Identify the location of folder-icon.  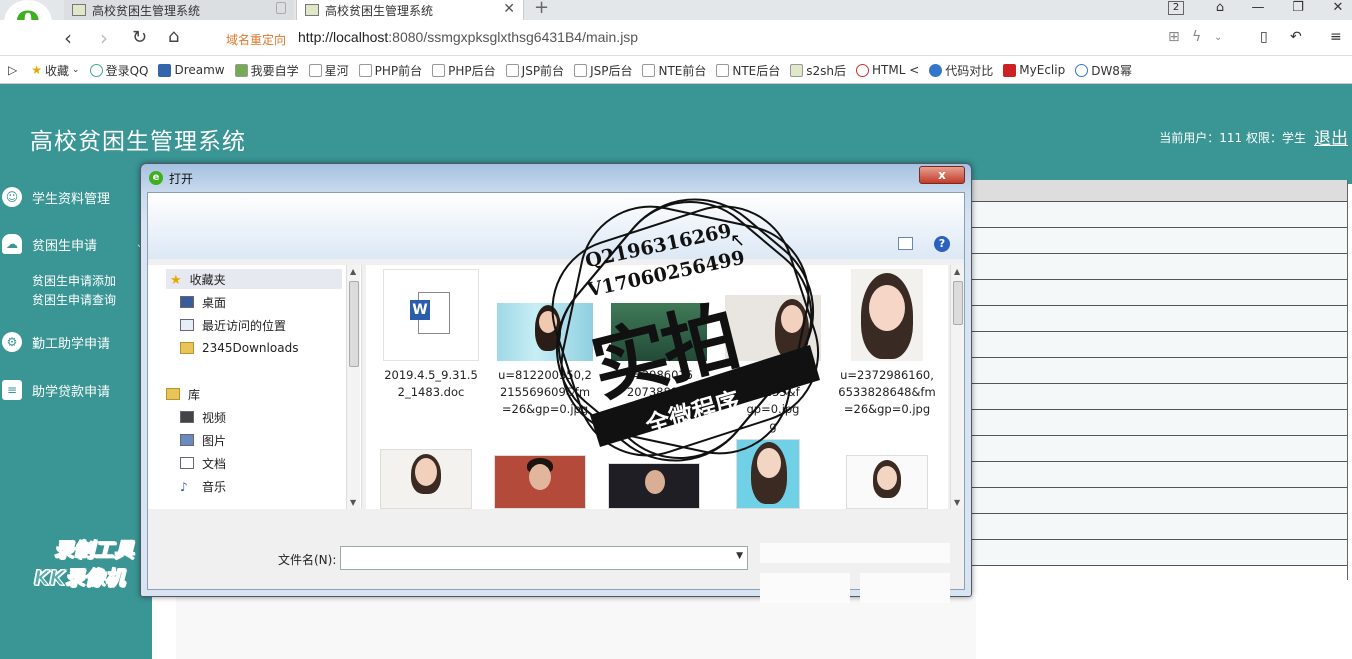
(187, 348).